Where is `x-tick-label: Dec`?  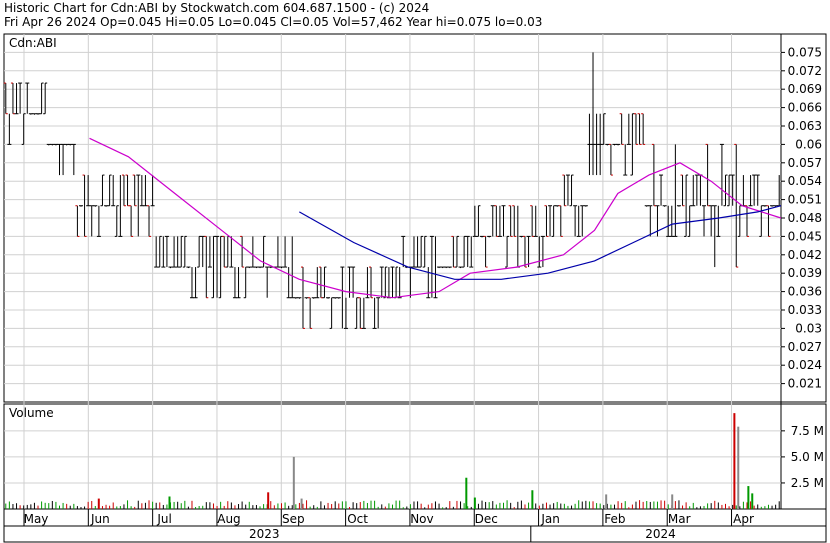
x-tick-label: Dec is located at coordinates (486, 519).